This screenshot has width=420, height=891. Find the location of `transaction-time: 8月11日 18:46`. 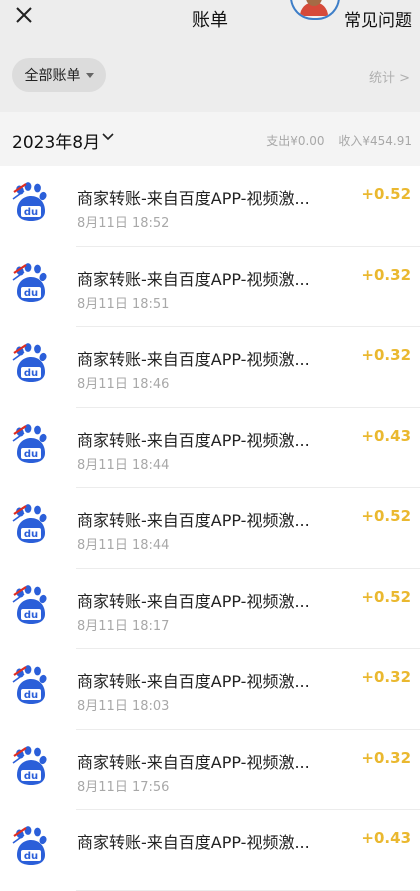

transaction-time: 8月11日 18:46 is located at coordinates (123, 384).